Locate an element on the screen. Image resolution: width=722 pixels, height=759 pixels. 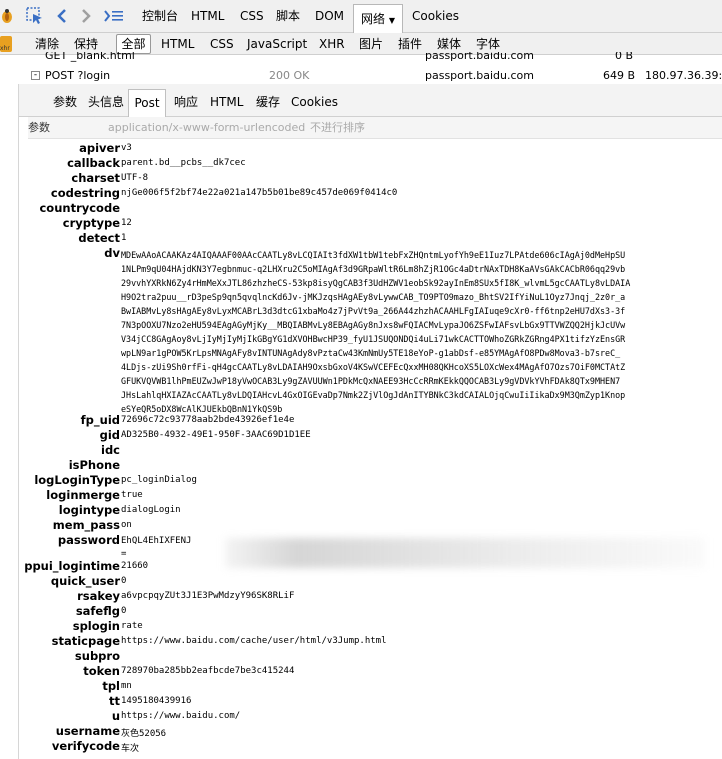
request-size: 649 B is located at coordinates (619, 75).